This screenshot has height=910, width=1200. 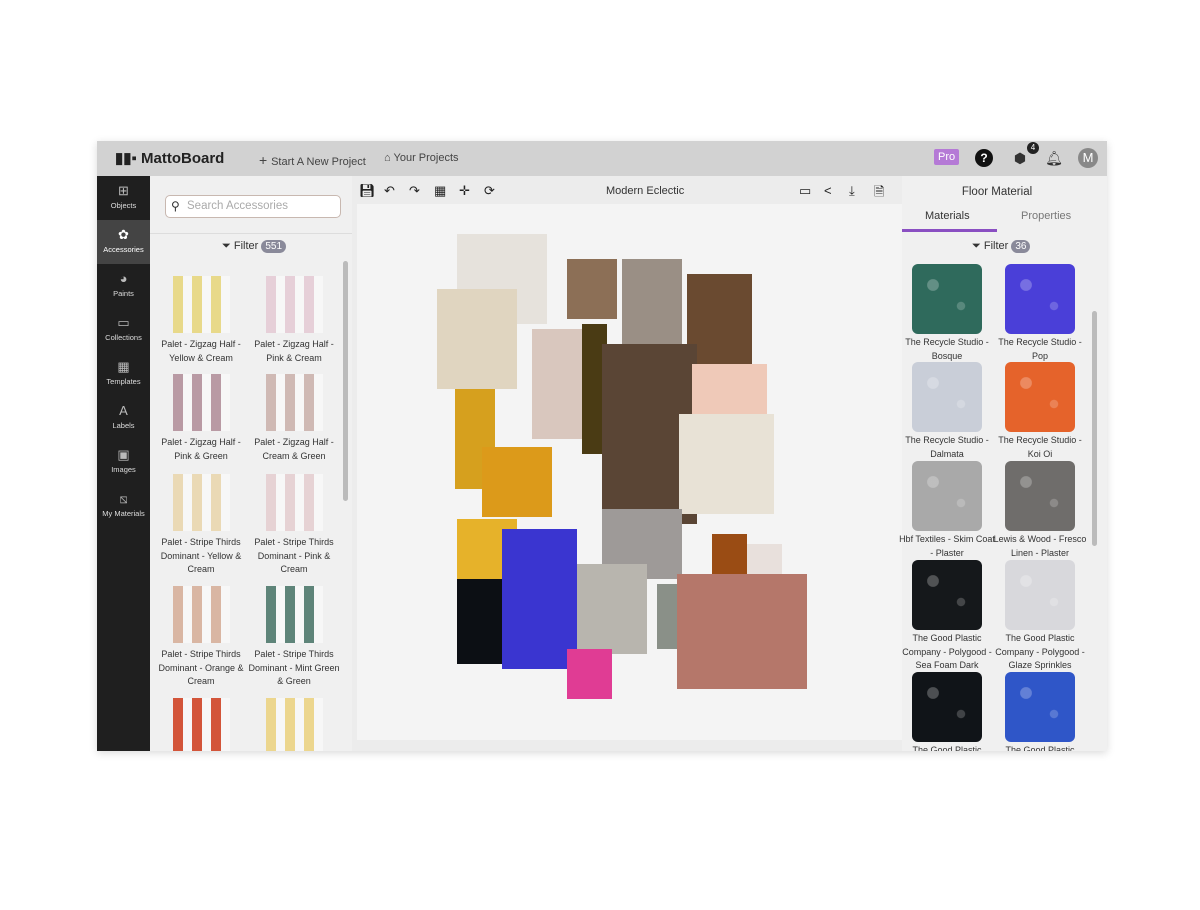 What do you see at coordinates (251, 233) in the screenshot?
I see `divider` at bounding box center [251, 233].